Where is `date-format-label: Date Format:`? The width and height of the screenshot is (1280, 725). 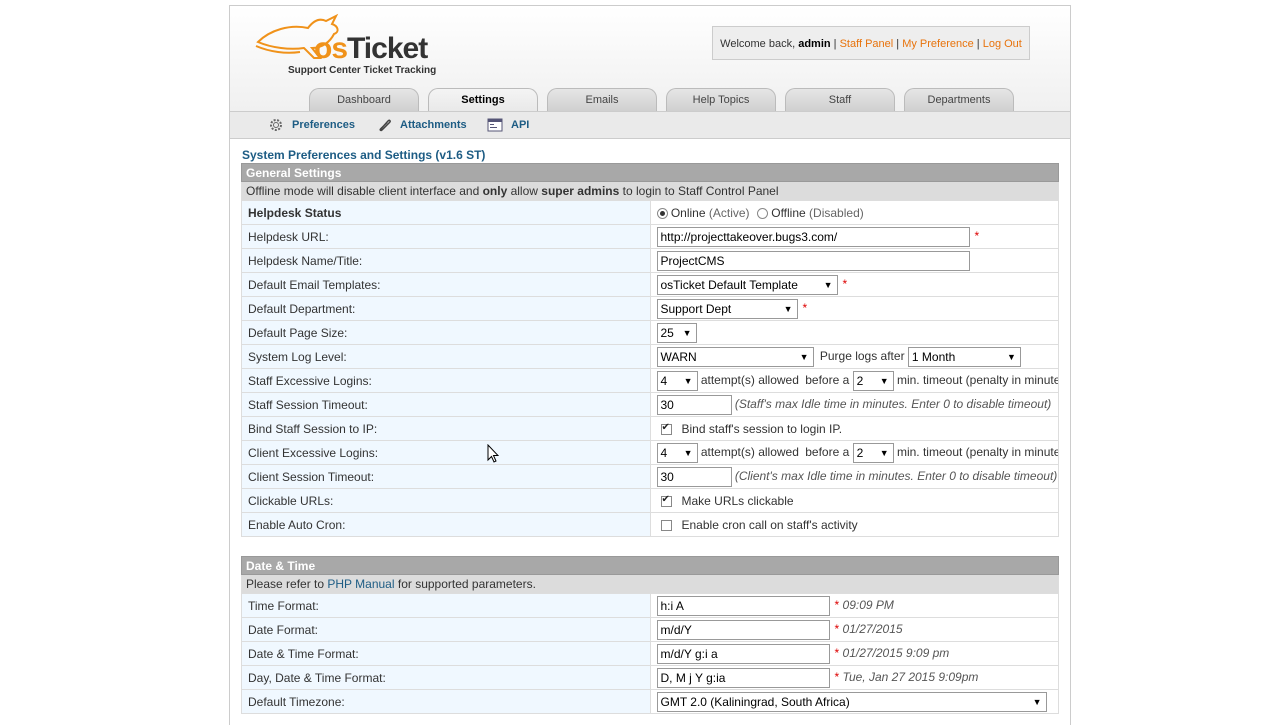 date-format-label: Date Format: is located at coordinates (446, 629).